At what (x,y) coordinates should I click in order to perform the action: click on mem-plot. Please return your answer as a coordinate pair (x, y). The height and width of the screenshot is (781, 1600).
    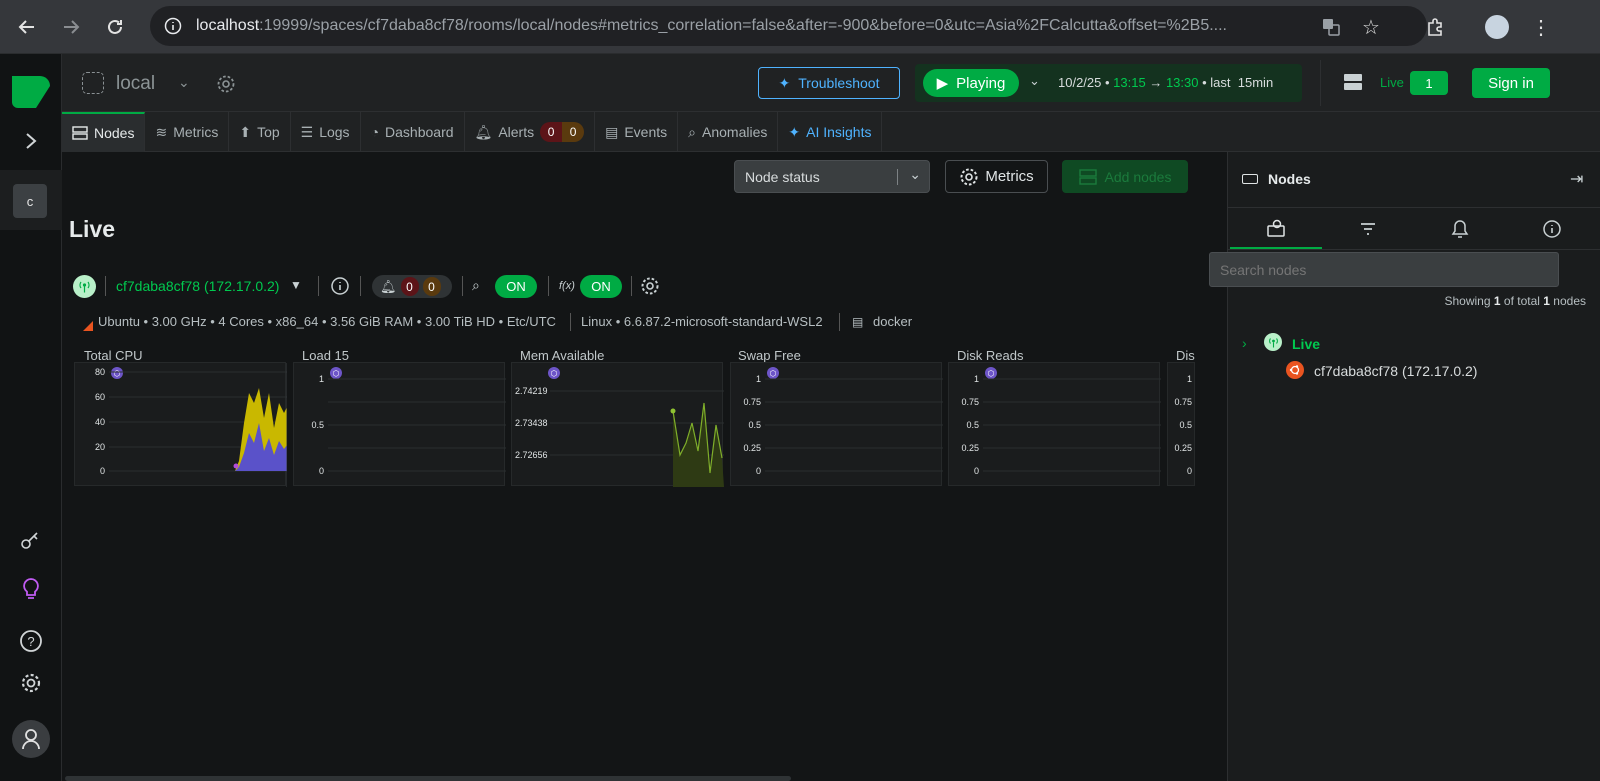
    Looking at the image, I should click on (637, 438).